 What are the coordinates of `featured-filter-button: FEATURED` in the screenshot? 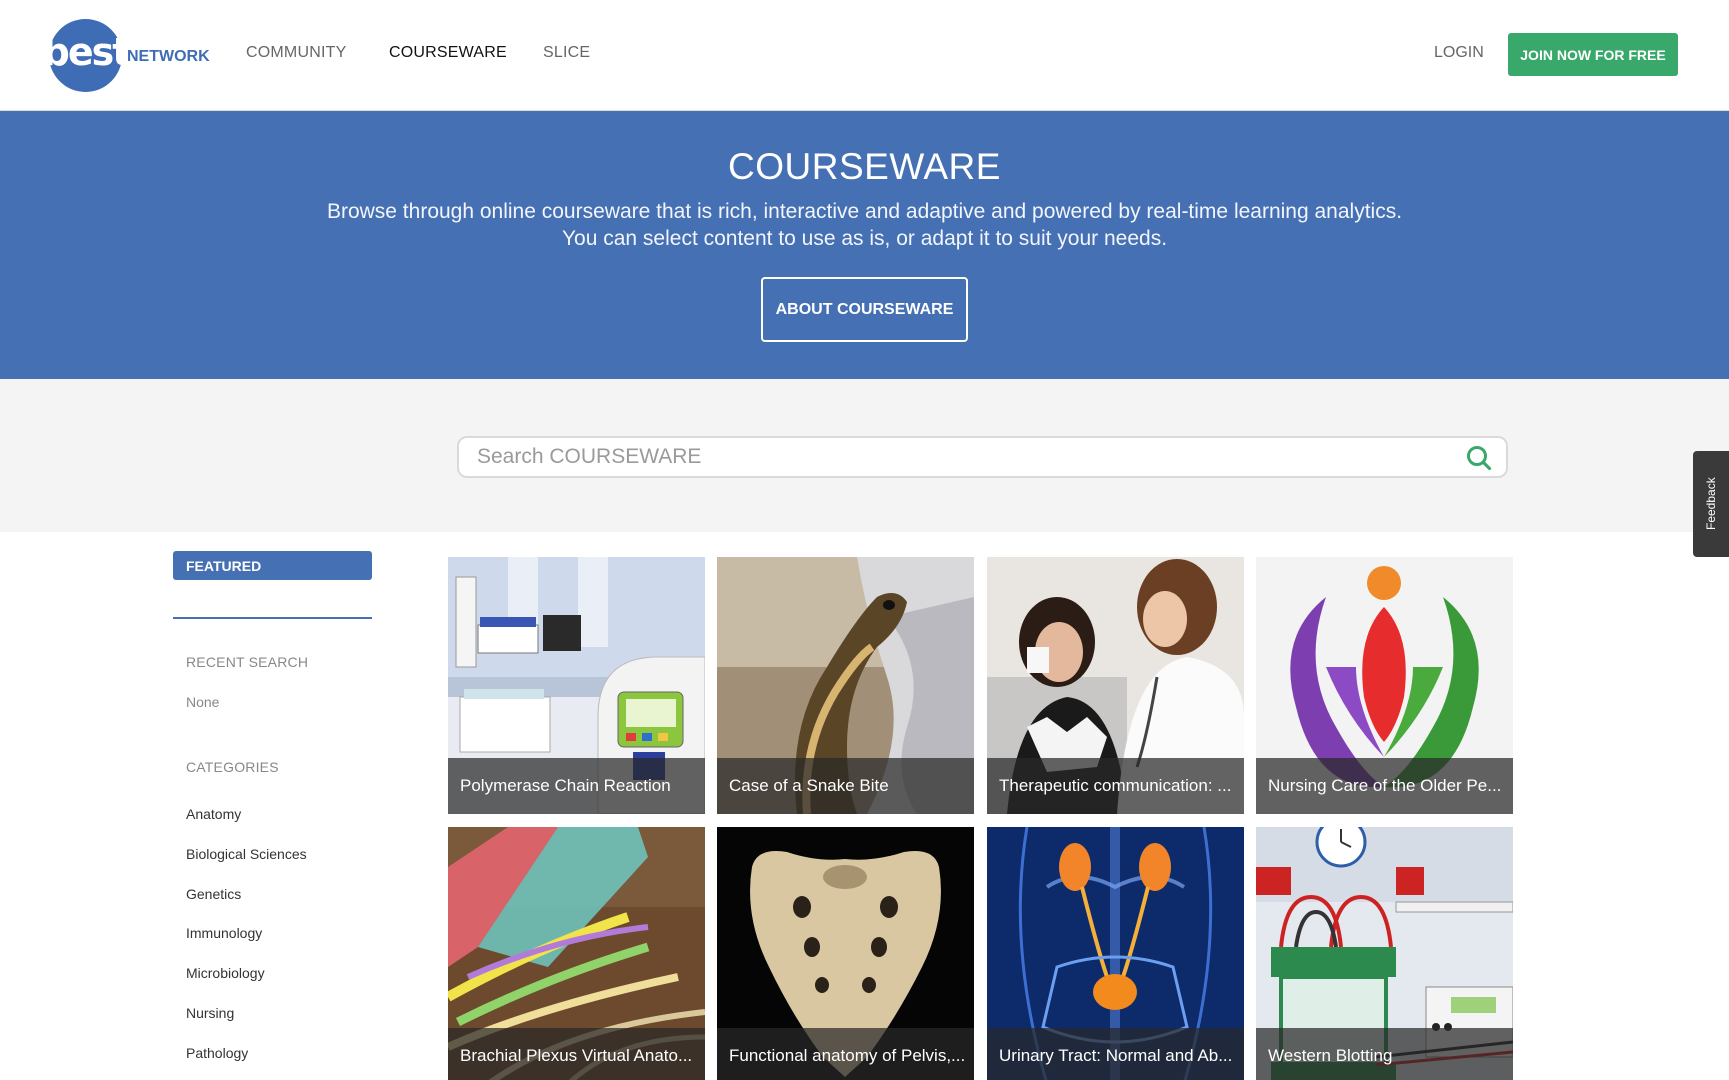 It's located at (272, 565).